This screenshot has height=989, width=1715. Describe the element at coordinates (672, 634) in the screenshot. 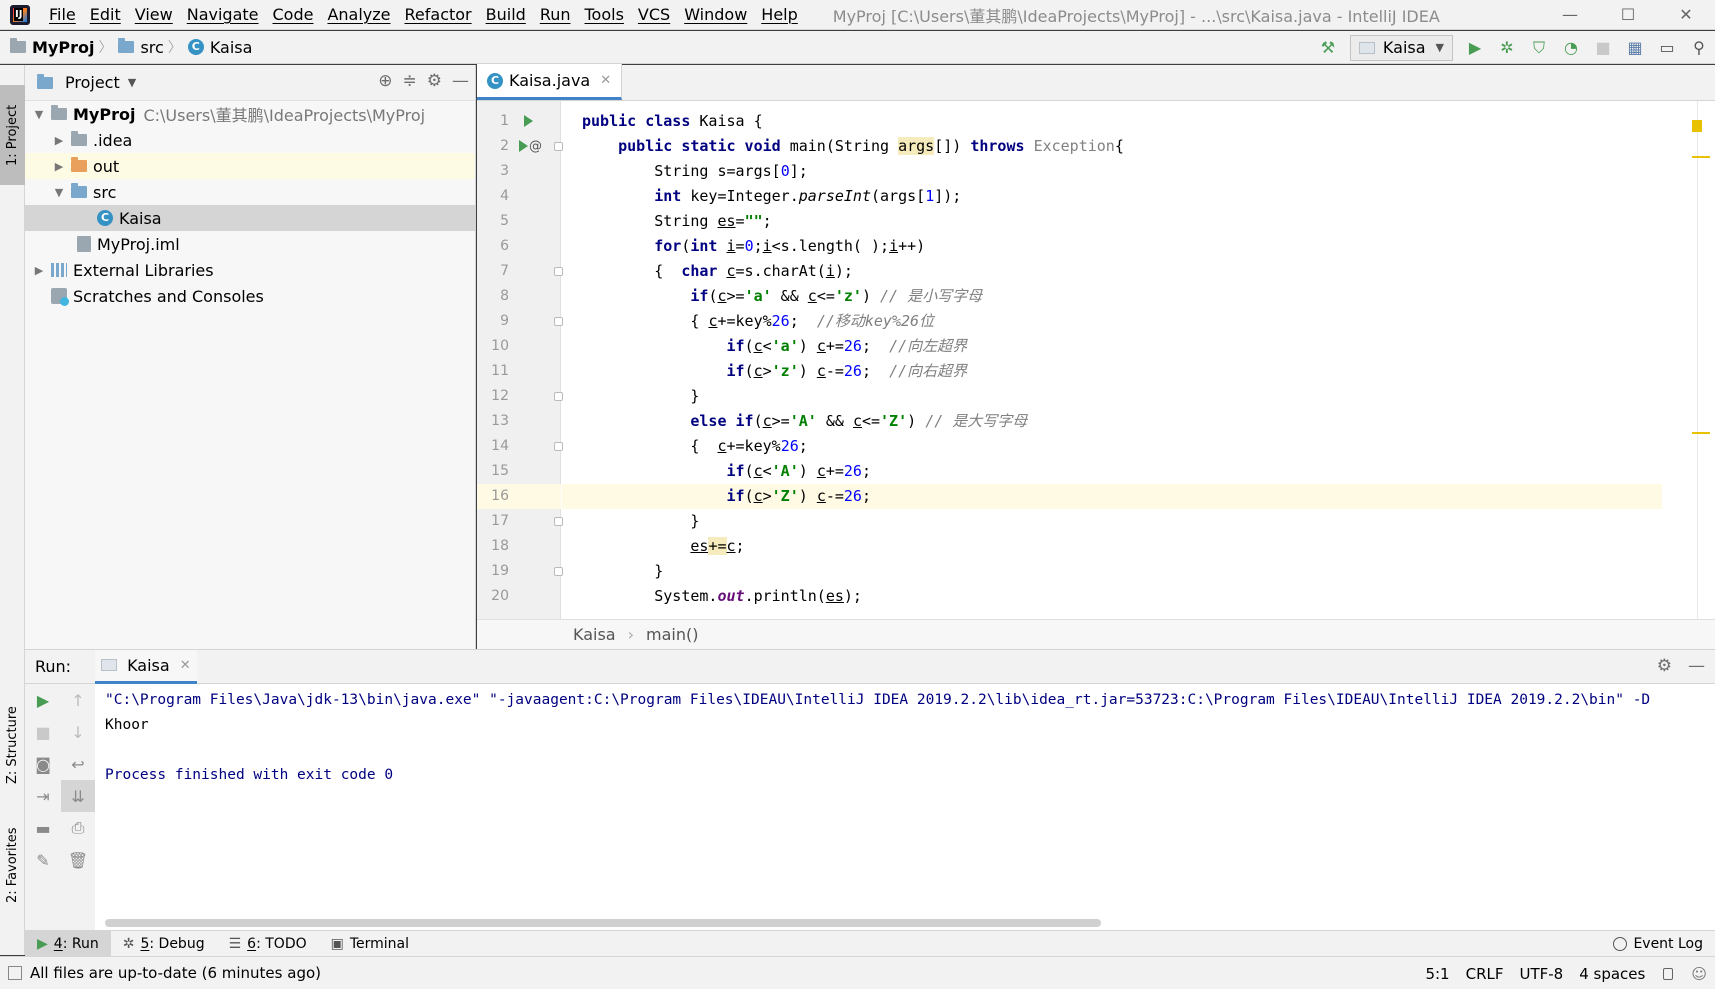

I see `breadcrumb-method-main: main()` at that location.